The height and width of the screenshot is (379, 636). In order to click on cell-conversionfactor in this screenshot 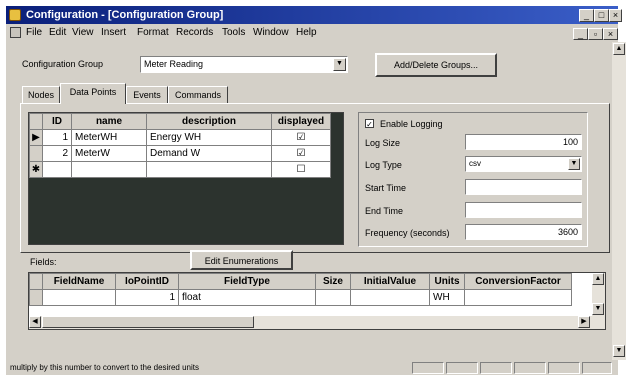, I will do `click(518, 297)`.